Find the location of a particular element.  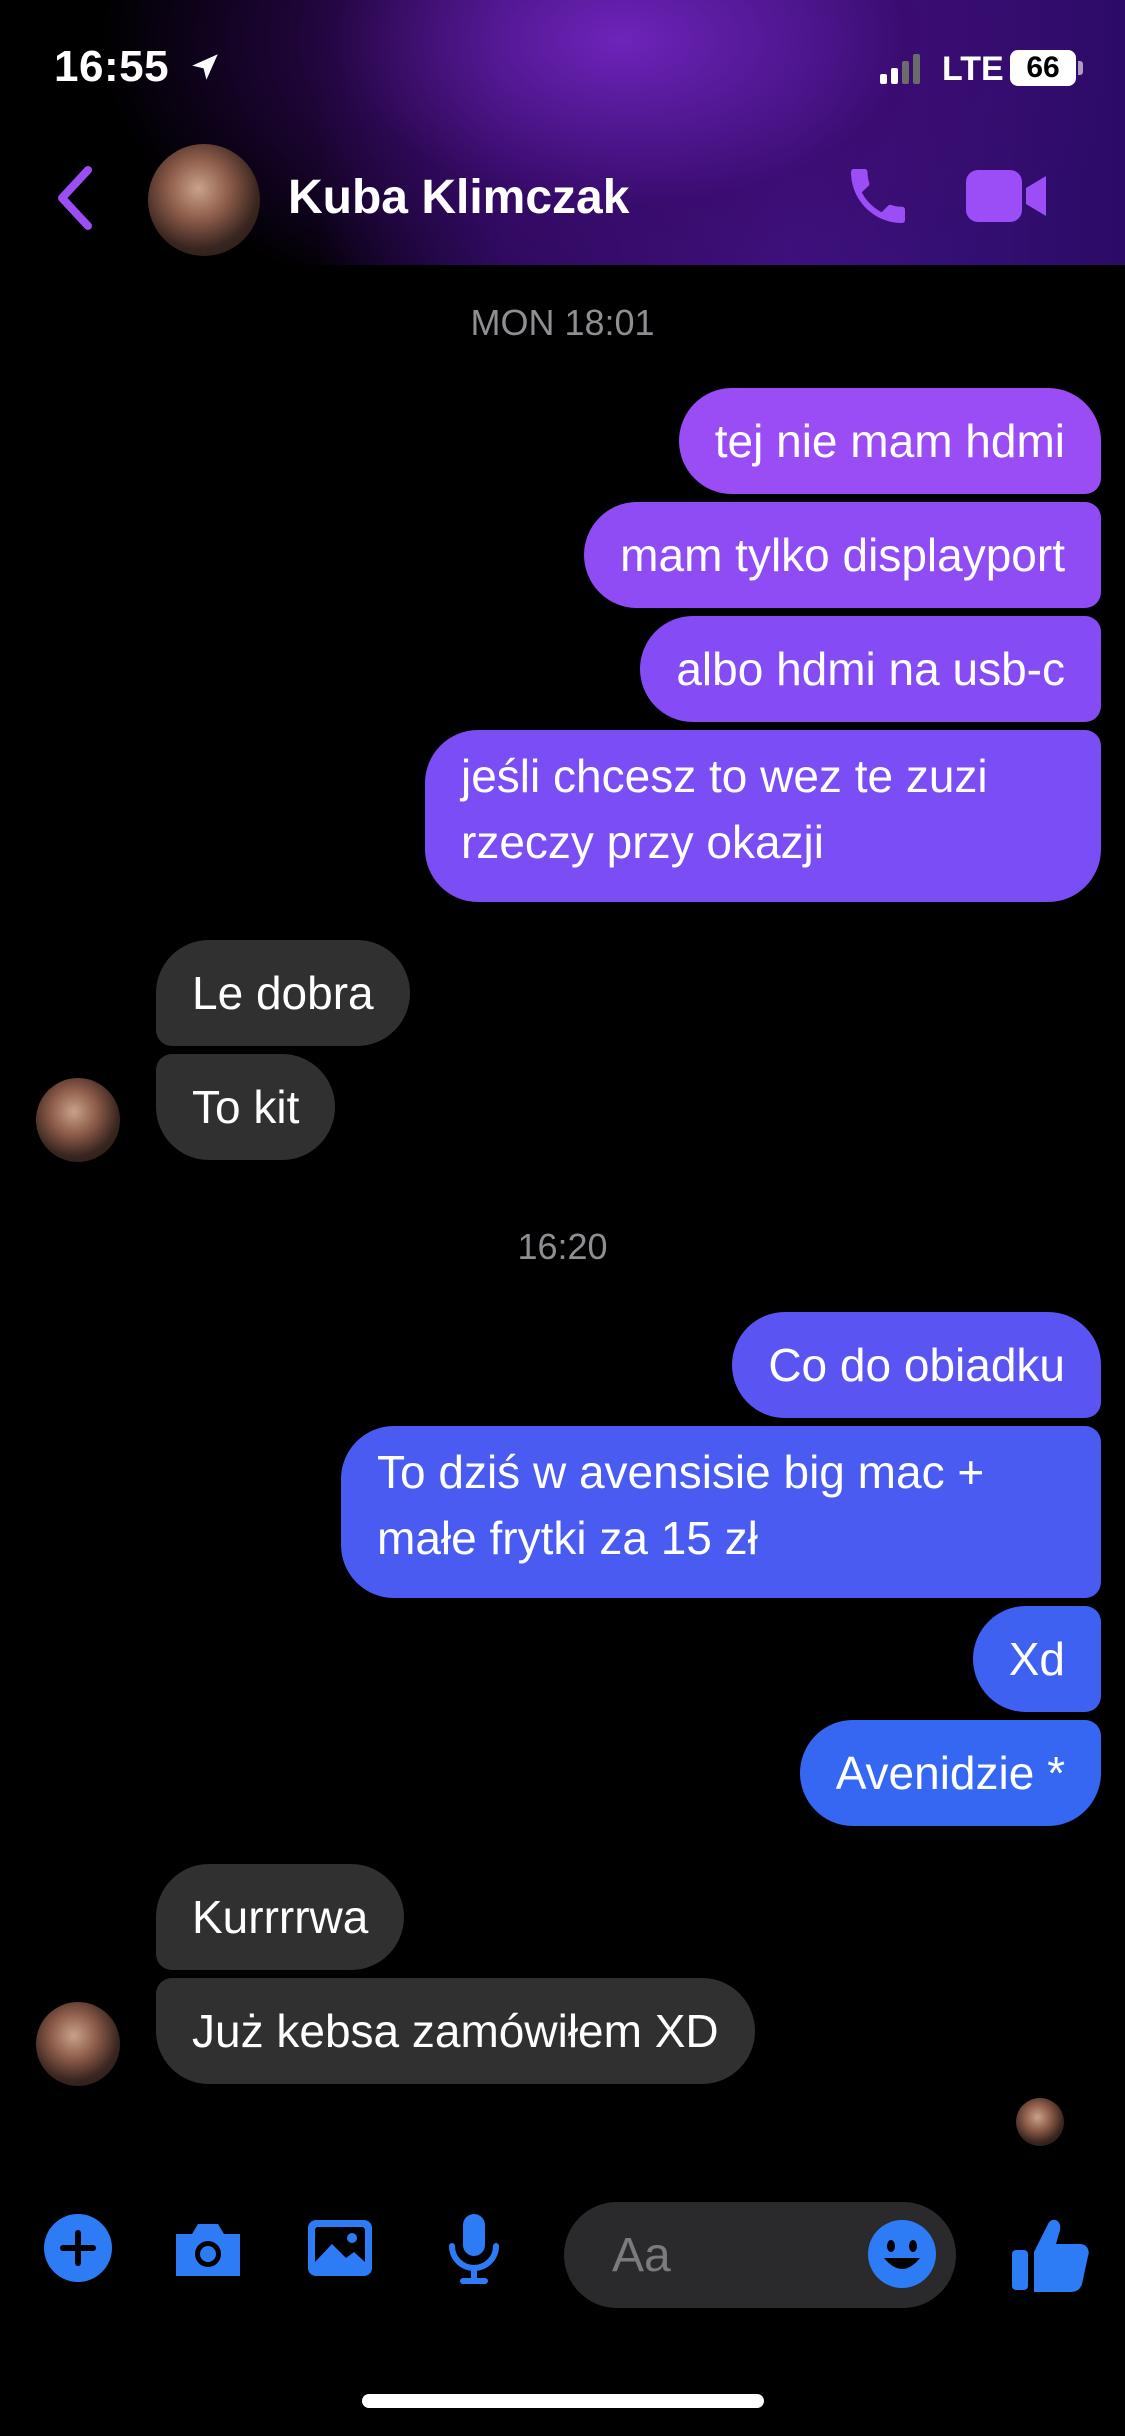

incoming-message: Kurrrrwa is located at coordinates (280, 1917).